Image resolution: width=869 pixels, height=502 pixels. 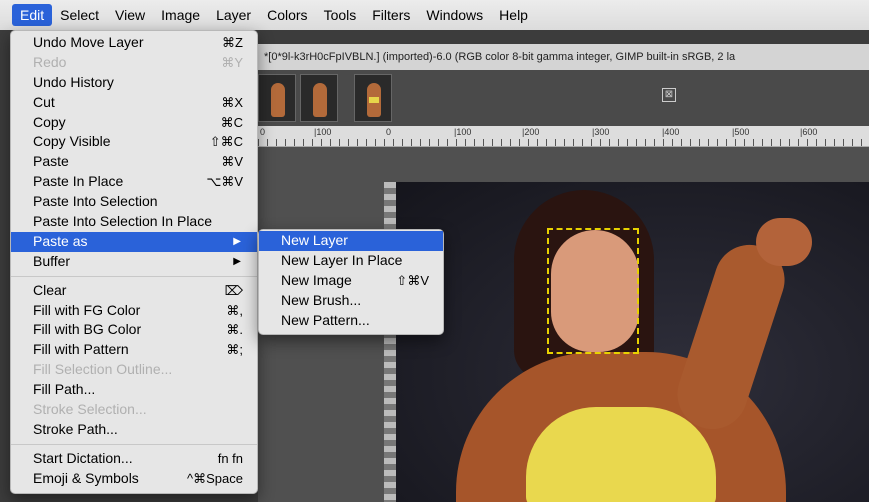 What do you see at coordinates (601, 132) in the screenshot?
I see `ruler-label: |300` at bounding box center [601, 132].